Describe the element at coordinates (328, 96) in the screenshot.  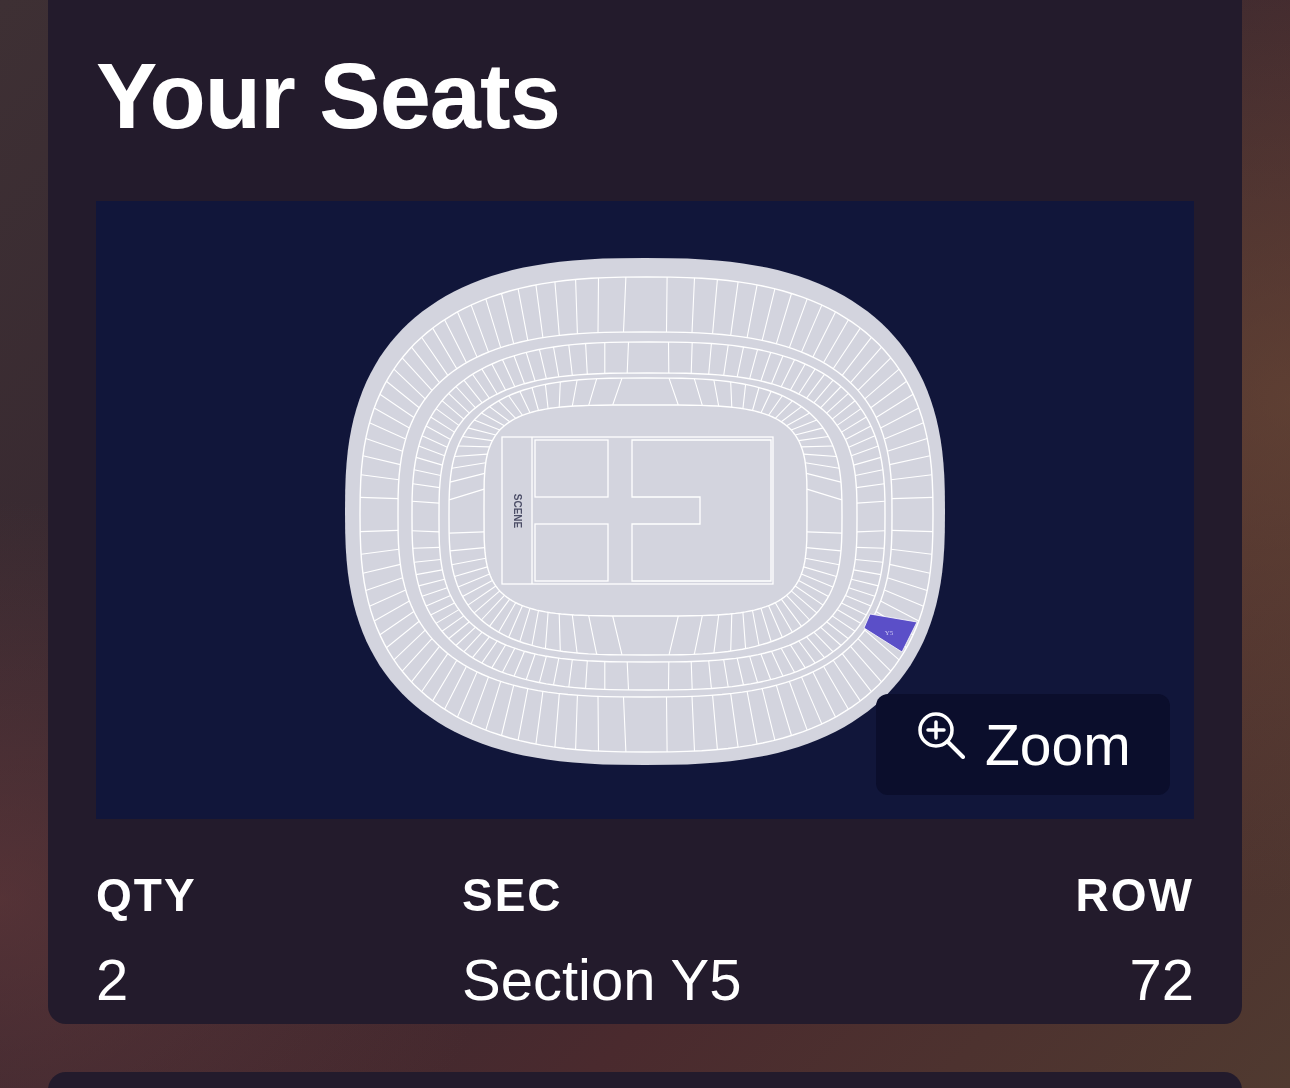
I see `card-title: Your Seats` at that location.